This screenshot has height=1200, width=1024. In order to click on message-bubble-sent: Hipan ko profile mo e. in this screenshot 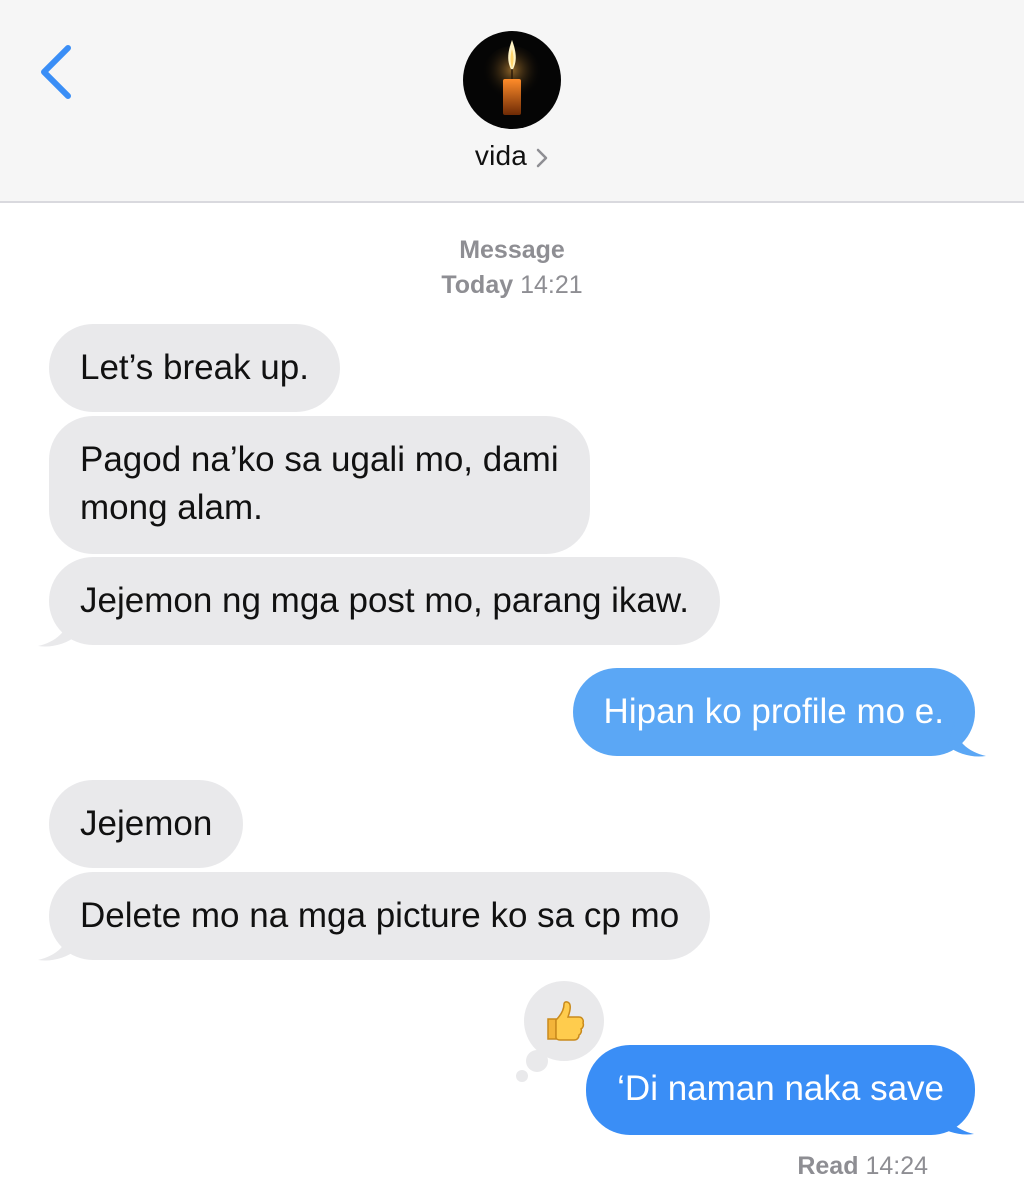, I will do `click(773, 712)`.